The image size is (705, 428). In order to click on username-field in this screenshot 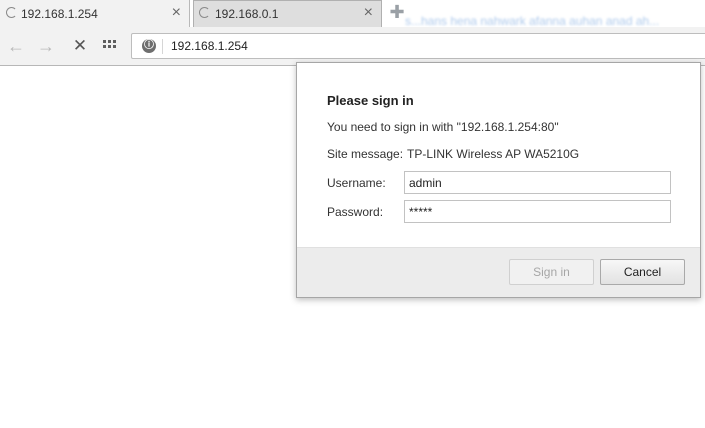, I will do `click(537, 182)`.